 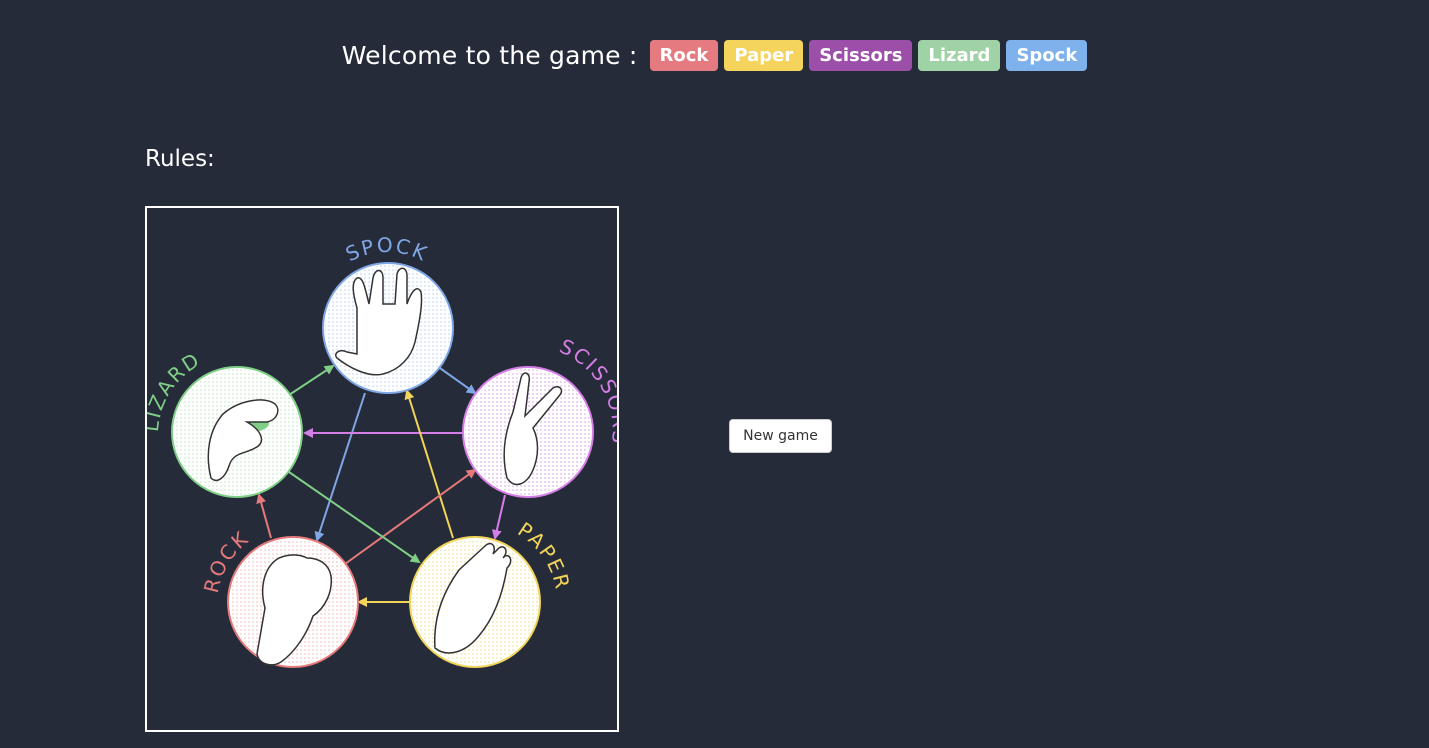 What do you see at coordinates (498, 517) in the screenshot?
I see `arrow-scissors-to-paper` at bounding box center [498, 517].